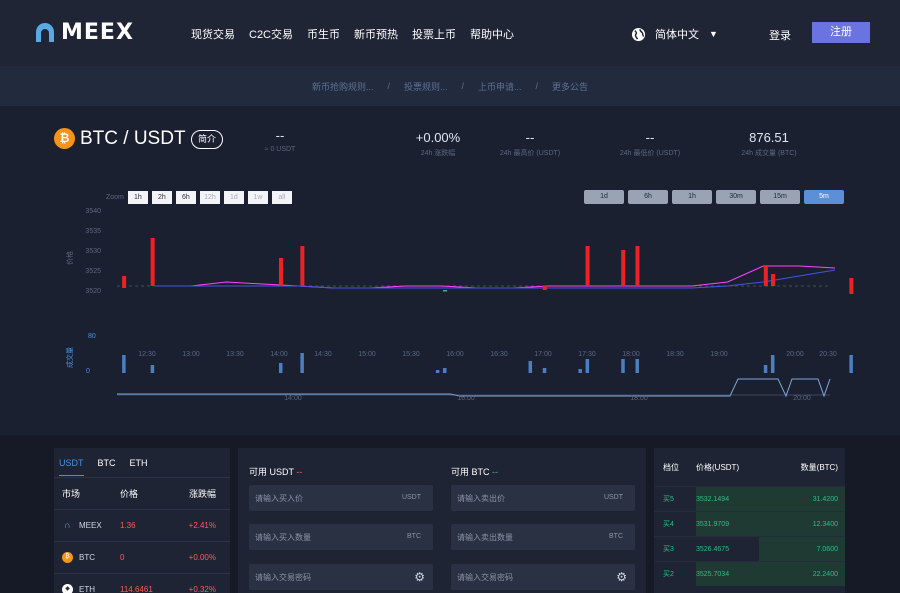 This screenshot has width=900, height=593. I want to click on change-label: 24h 涨跌幅, so click(438, 153).